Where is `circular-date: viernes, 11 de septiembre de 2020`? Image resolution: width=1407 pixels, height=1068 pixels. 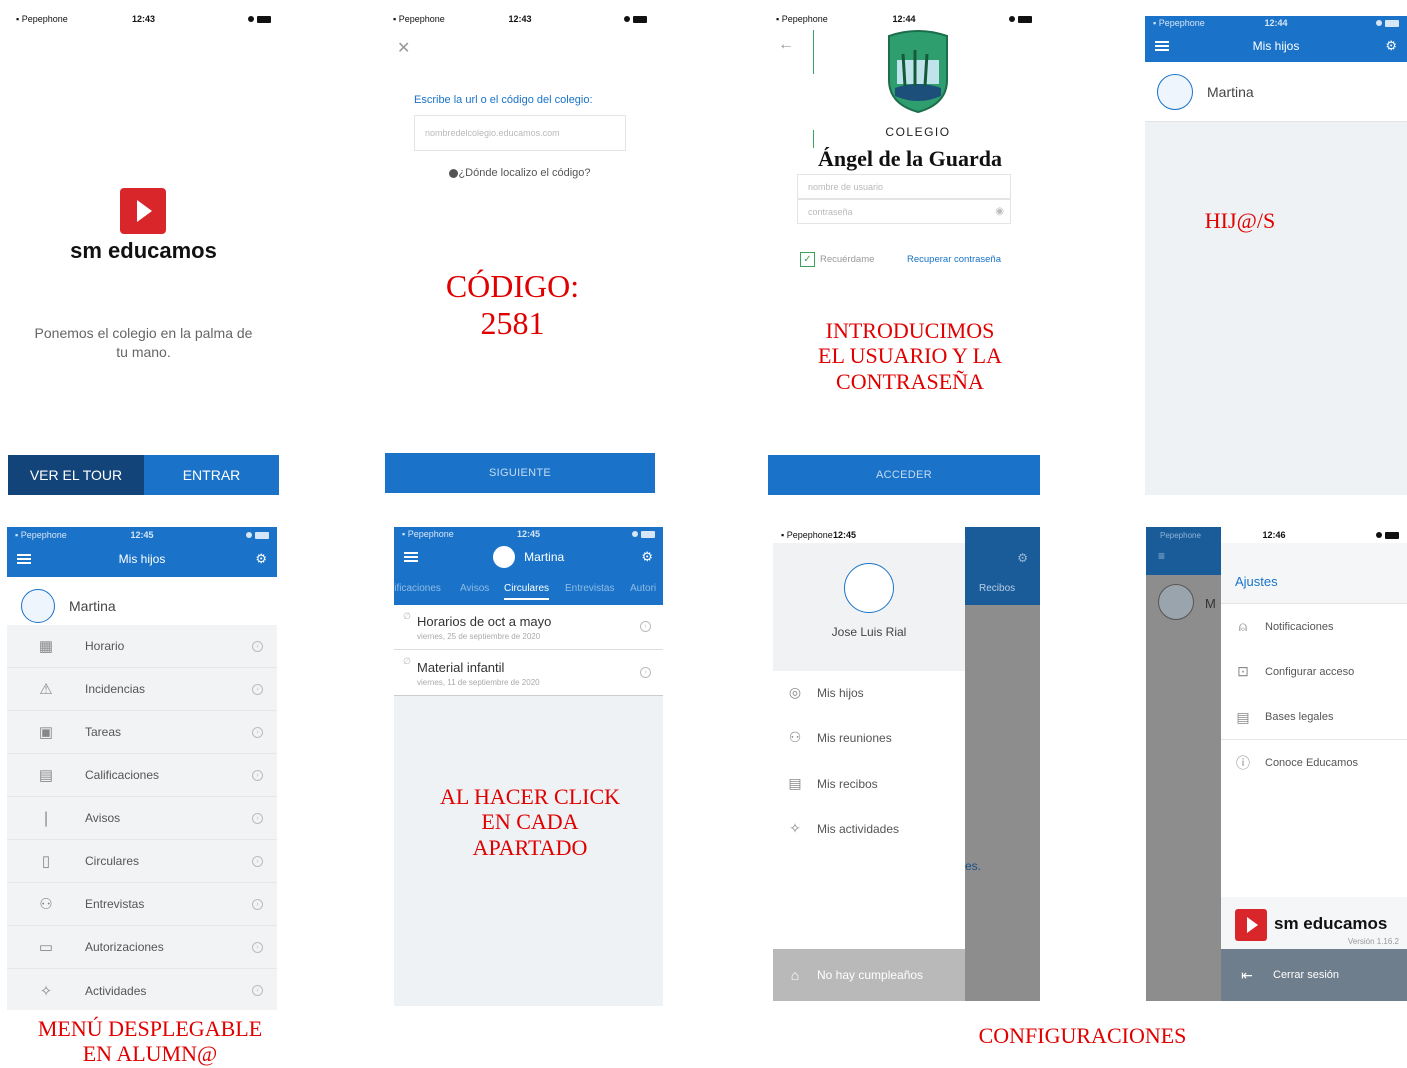 circular-date: viernes, 11 de septiembre de 2020 is located at coordinates (478, 682).